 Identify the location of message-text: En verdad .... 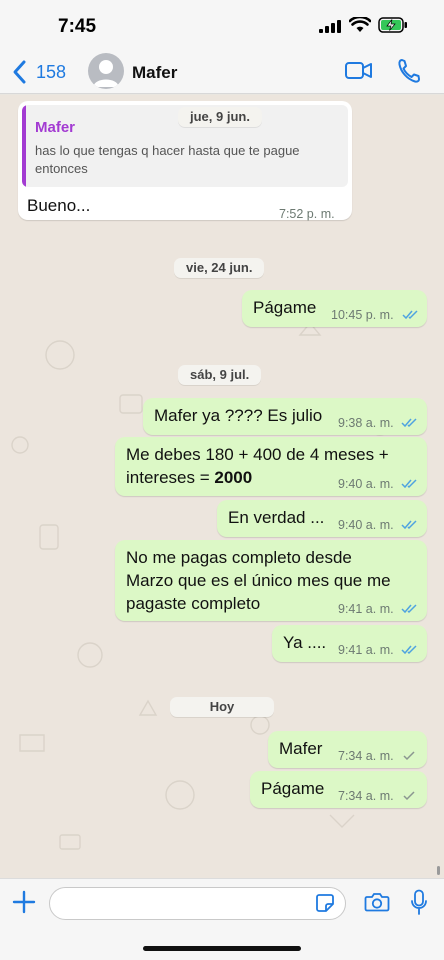
(276, 517).